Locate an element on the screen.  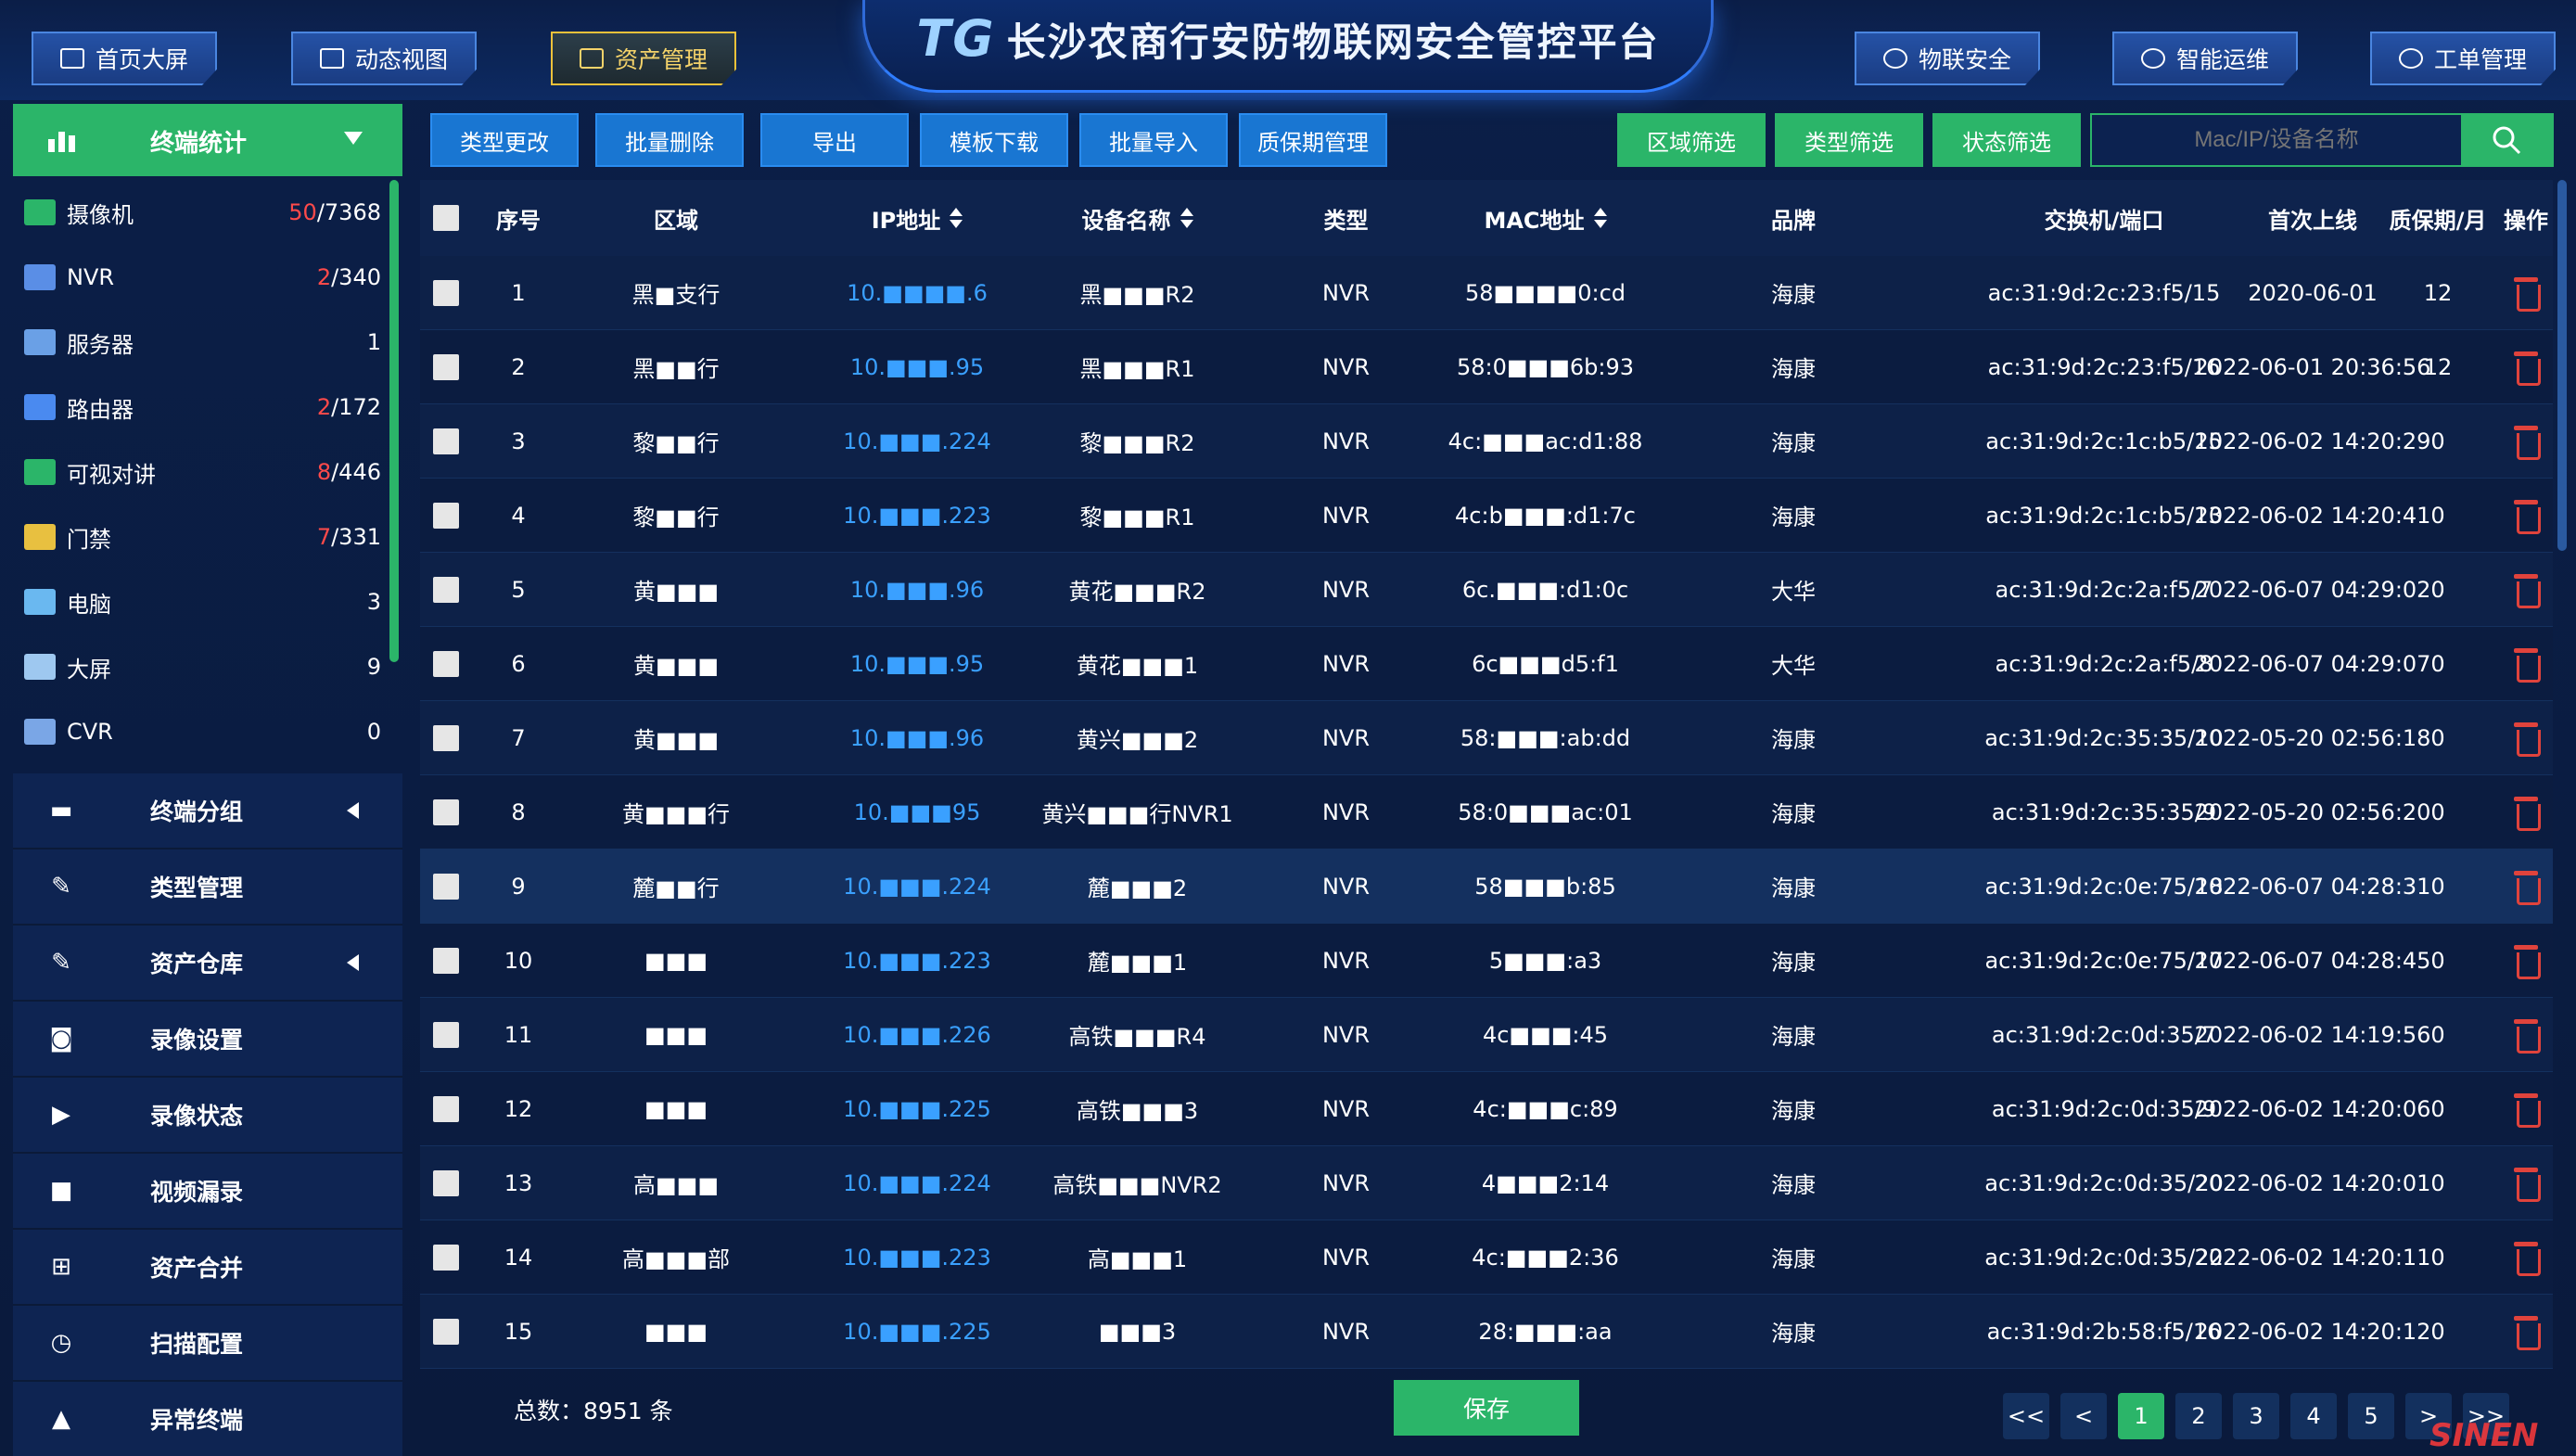
stat-row-intercom: 可视对讲 8/446 is located at coordinates (201, 472).